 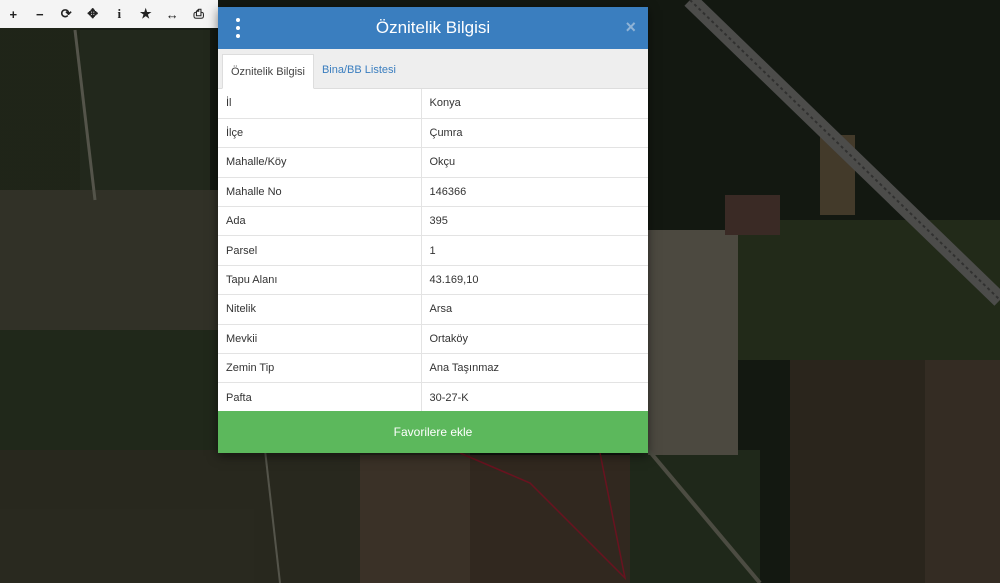 I want to click on table-row: Zemin Tip Ana Taşınmaz, so click(x=433, y=368).